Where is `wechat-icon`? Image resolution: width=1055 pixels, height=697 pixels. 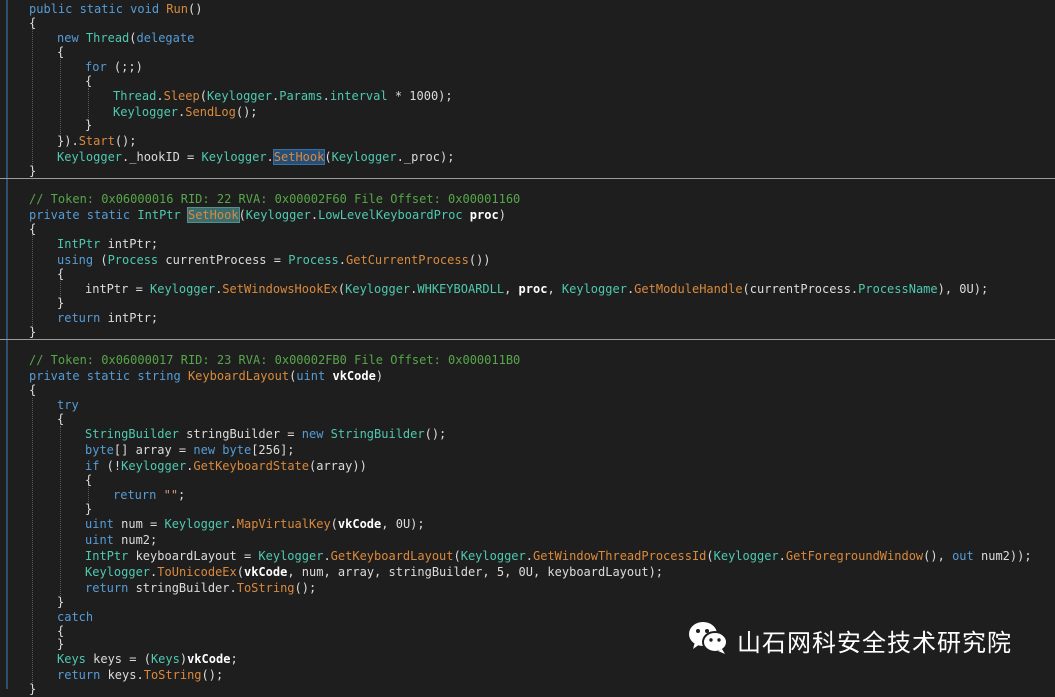
wechat-icon is located at coordinates (708, 640).